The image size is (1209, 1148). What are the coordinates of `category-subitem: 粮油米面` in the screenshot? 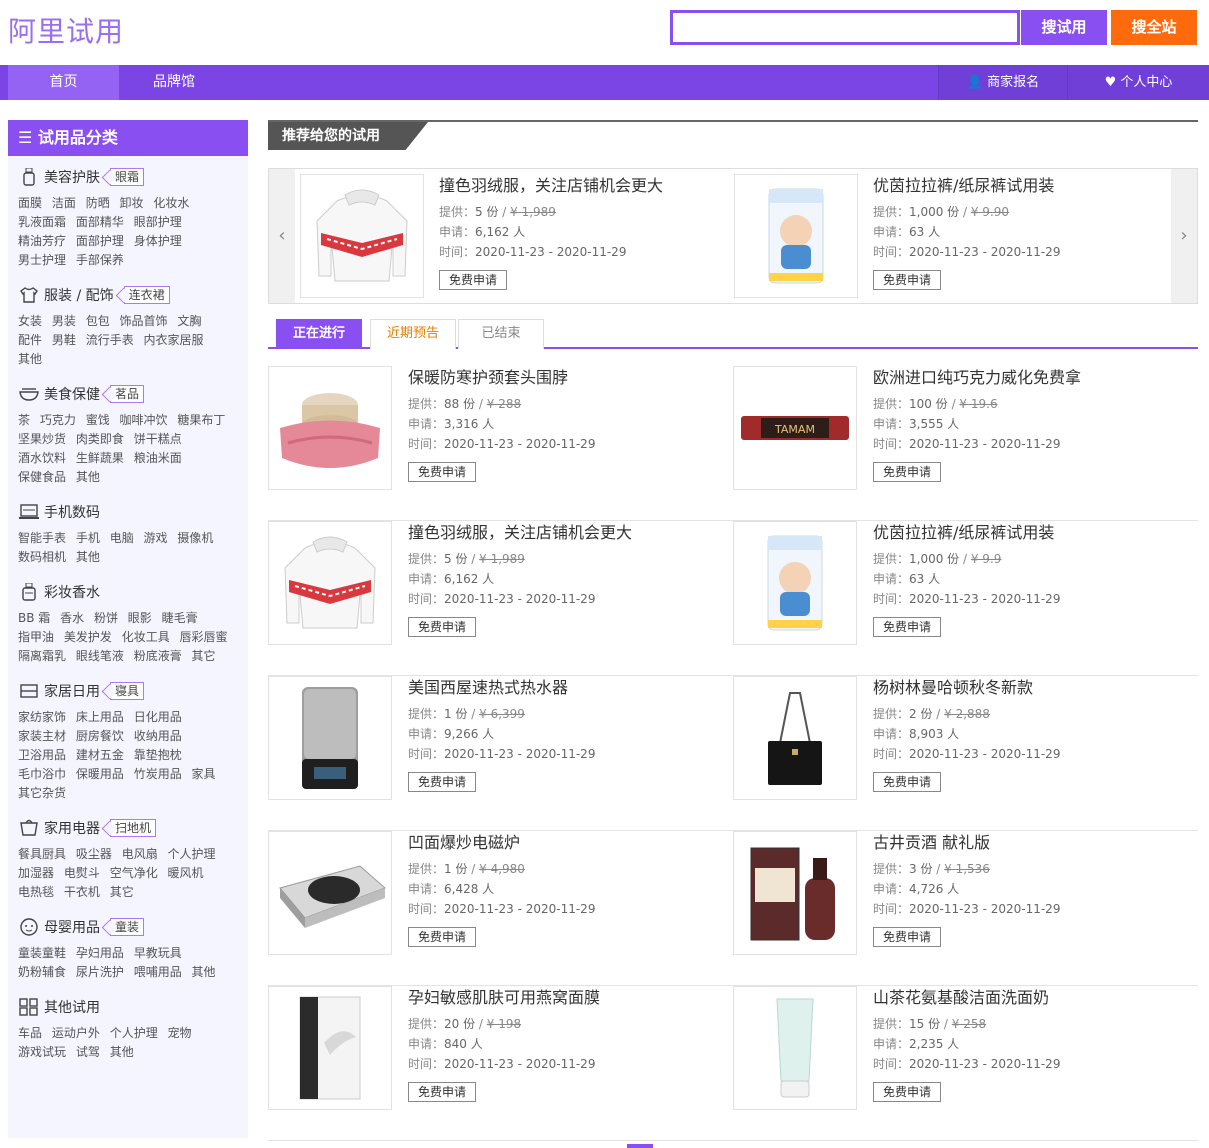 It's located at (158, 458).